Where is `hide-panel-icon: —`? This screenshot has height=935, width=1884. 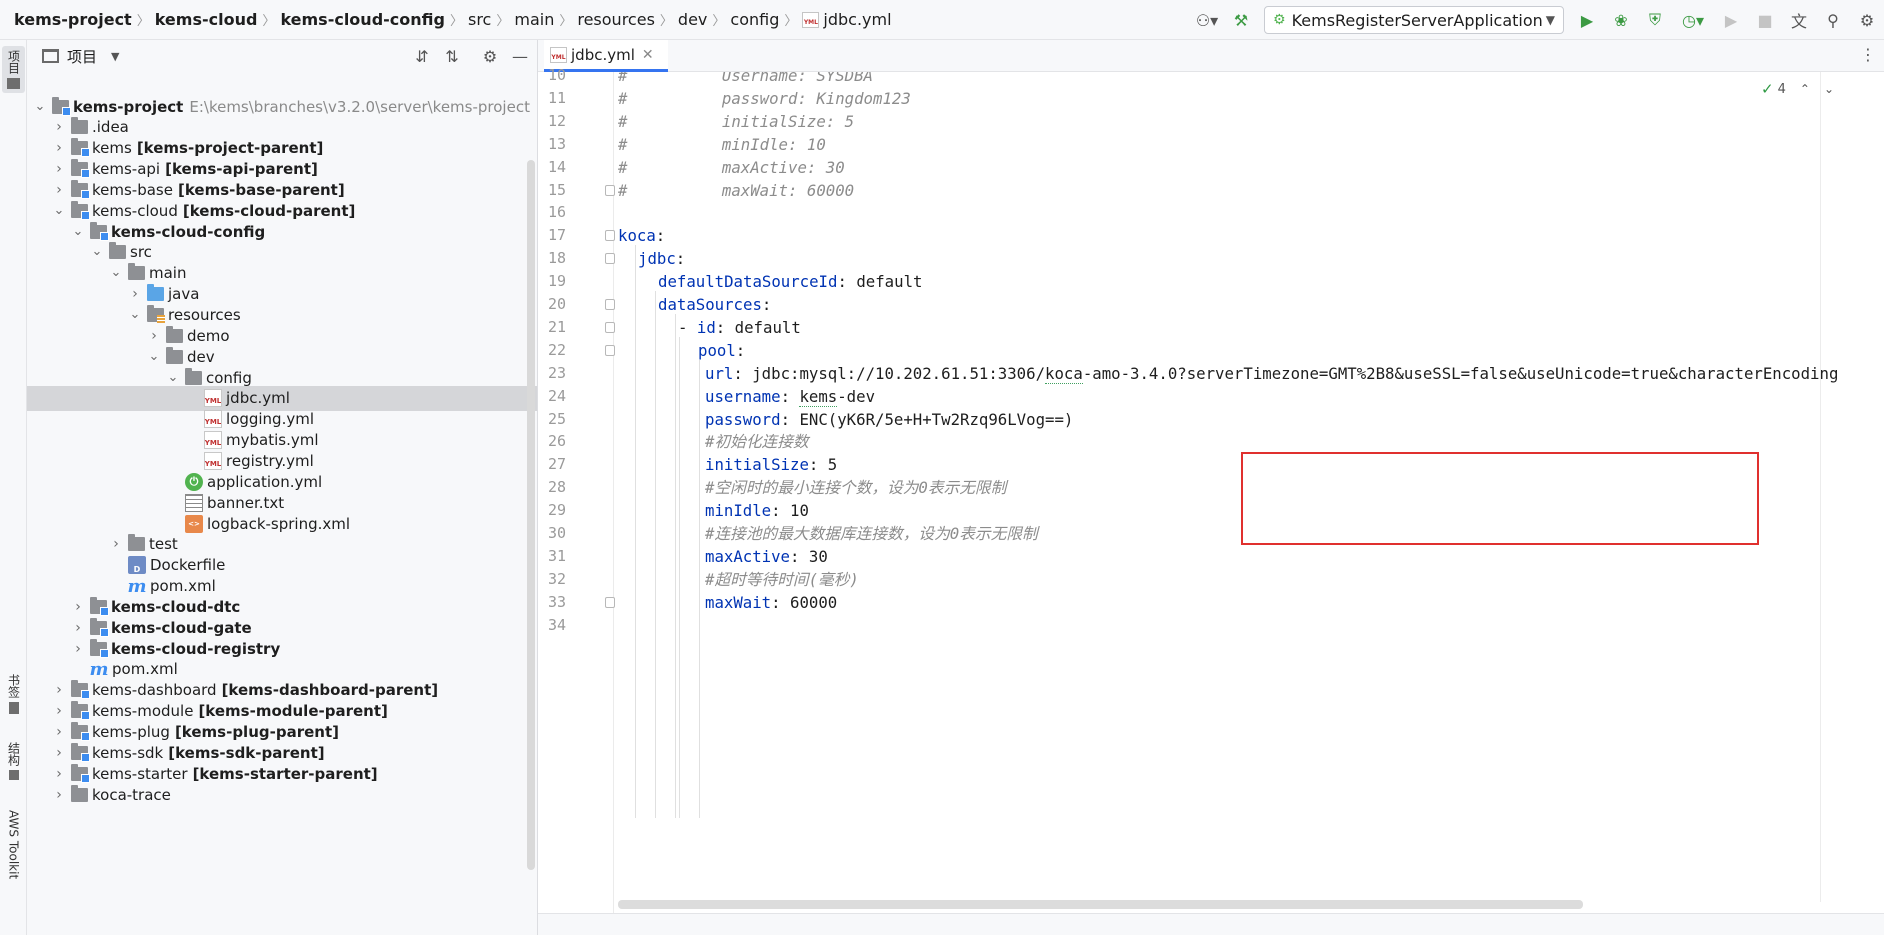
hide-panel-icon: — is located at coordinates (520, 56).